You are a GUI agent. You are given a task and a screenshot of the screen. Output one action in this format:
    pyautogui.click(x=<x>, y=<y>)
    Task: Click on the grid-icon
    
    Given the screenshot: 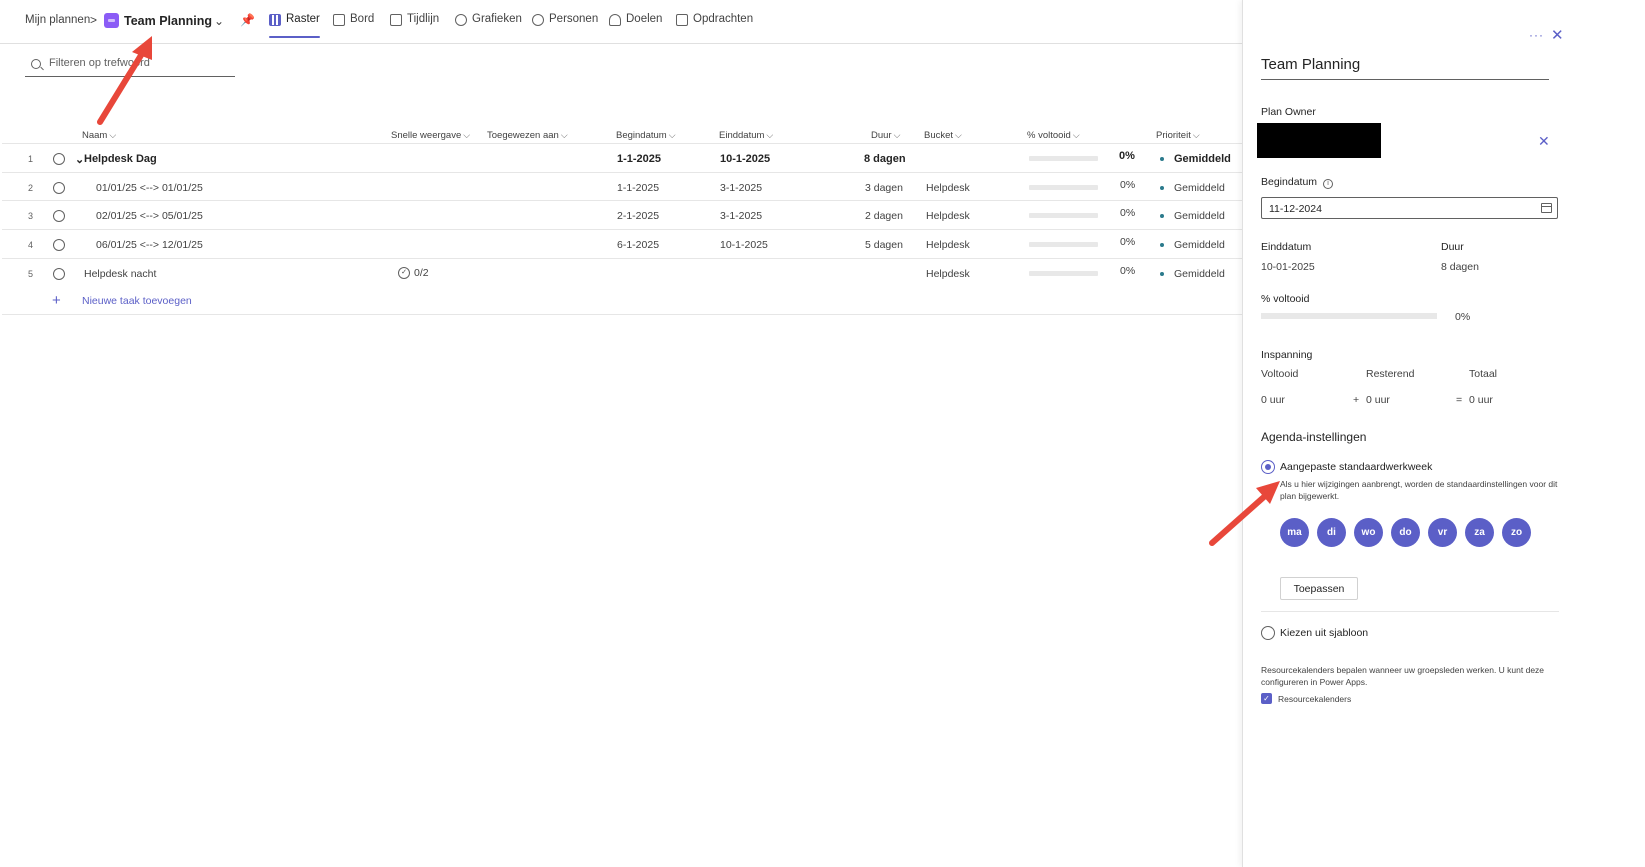 What is the action you would take?
    pyautogui.click(x=275, y=20)
    